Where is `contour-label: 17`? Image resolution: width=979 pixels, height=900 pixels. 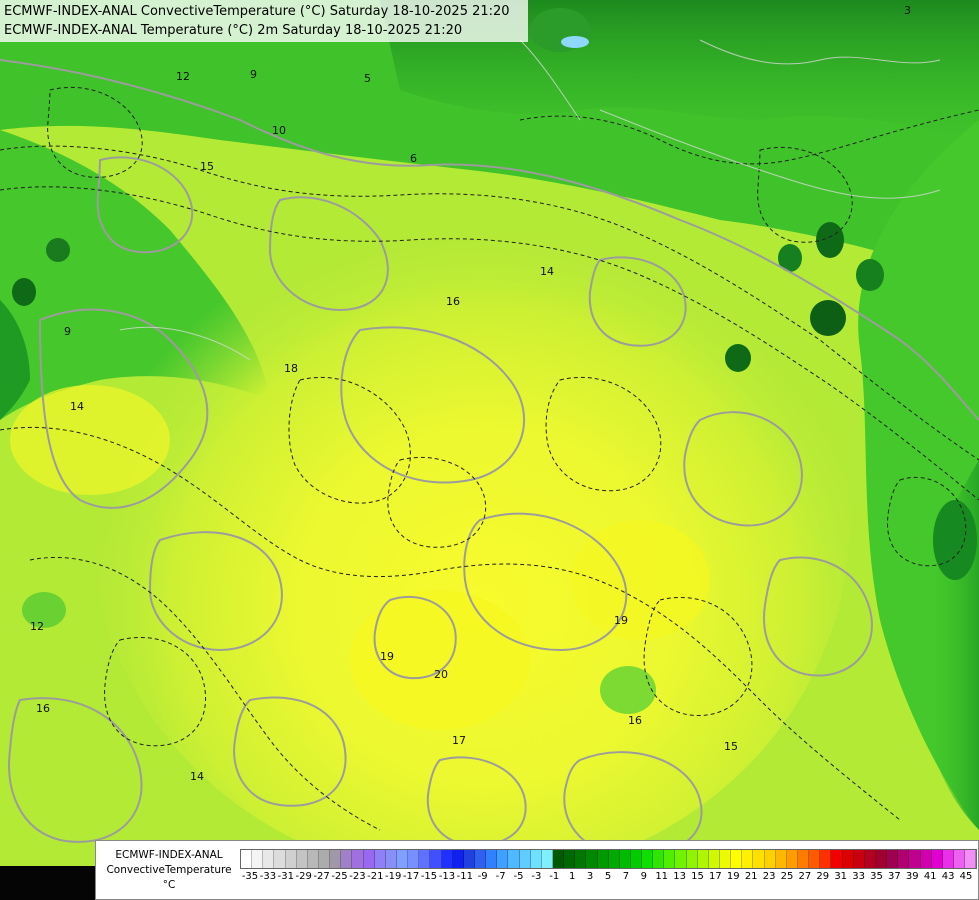 contour-label: 17 is located at coordinates (459, 740).